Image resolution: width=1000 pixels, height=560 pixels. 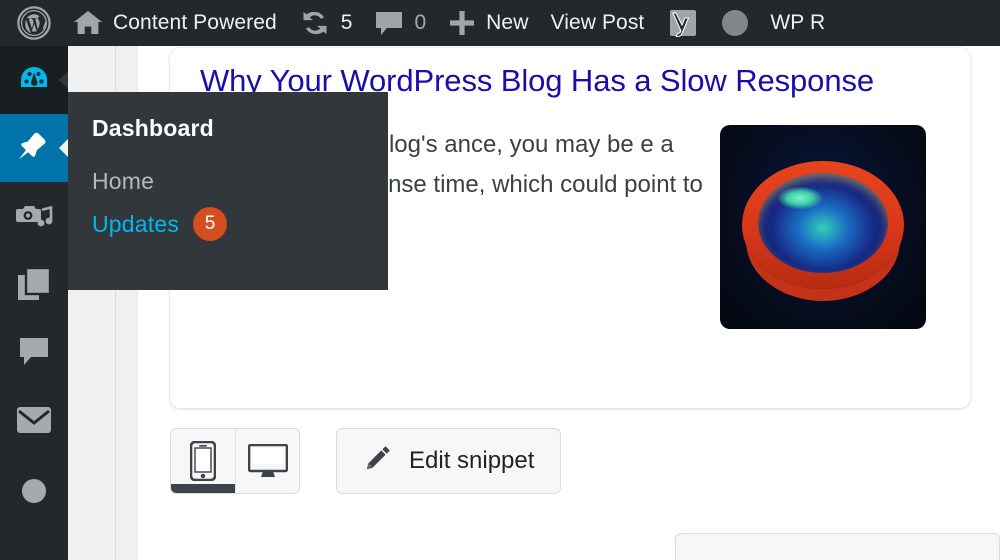 What do you see at coordinates (88, 23) in the screenshot?
I see `home-icon` at bounding box center [88, 23].